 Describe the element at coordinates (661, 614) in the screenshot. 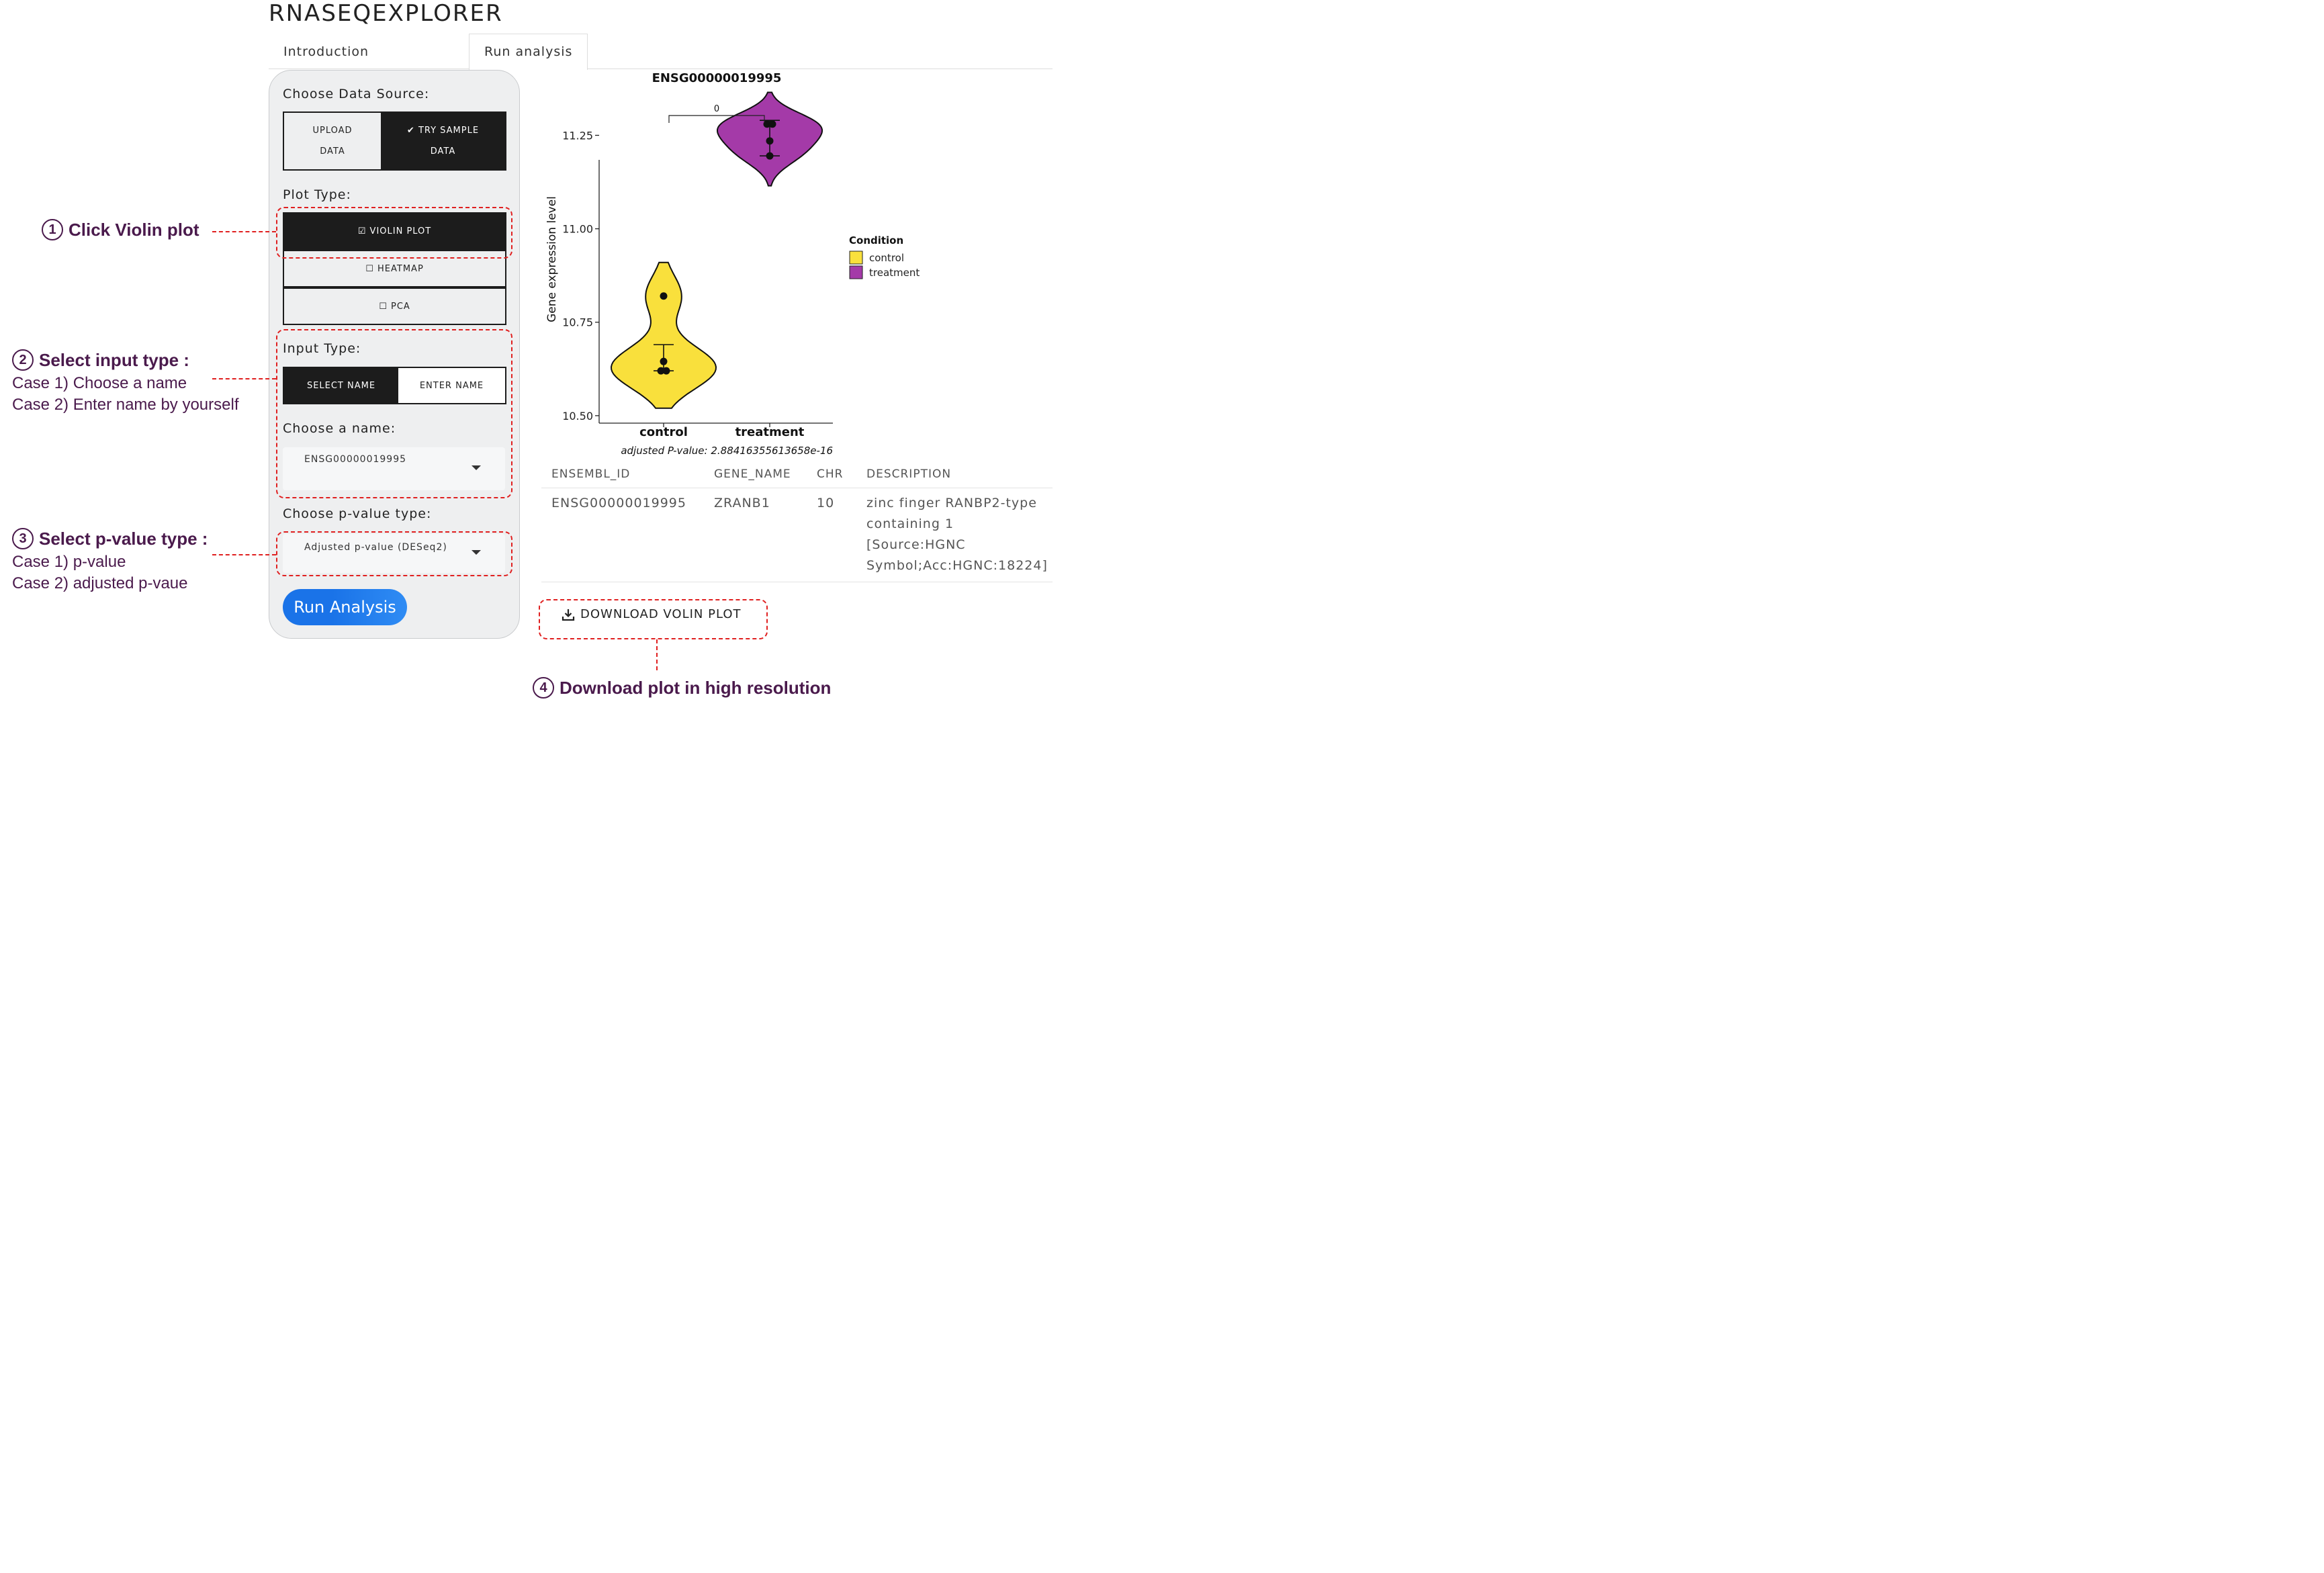

I see `download-button-label: DOWNLOAD VOLIN PLOT` at that location.